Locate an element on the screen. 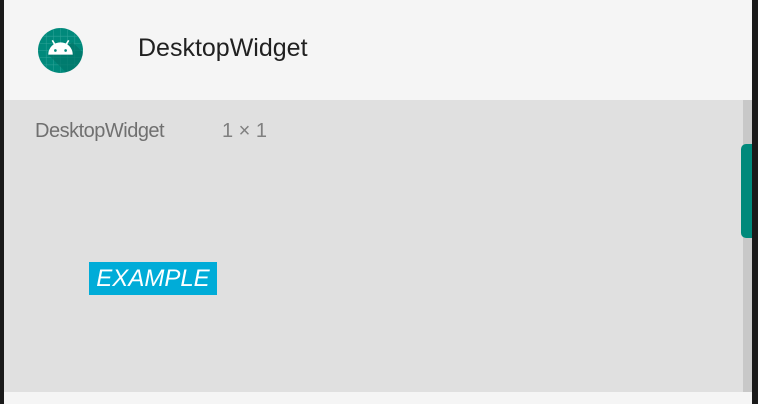 The width and height of the screenshot is (758, 404). window-border-right is located at coordinates (755, 202).